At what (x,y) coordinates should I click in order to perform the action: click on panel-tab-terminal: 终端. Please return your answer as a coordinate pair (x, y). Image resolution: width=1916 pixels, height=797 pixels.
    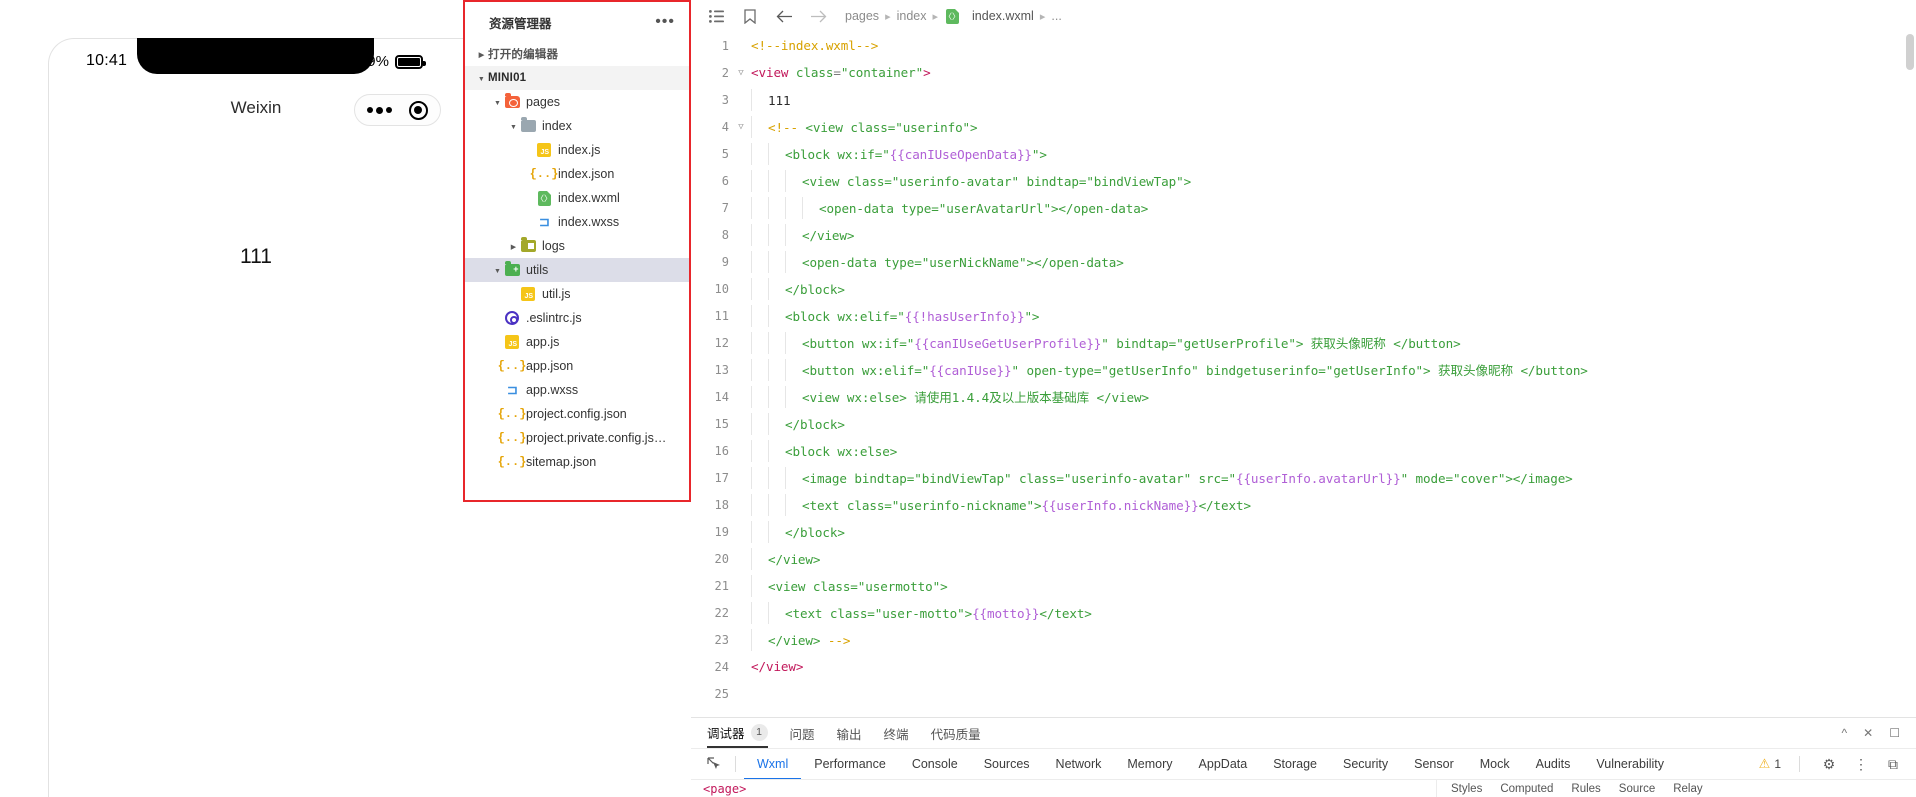
    Looking at the image, I should click on (896, 733).